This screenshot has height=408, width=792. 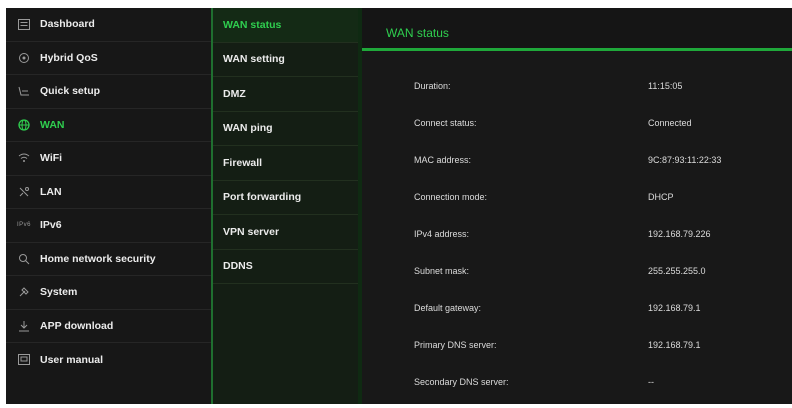 I want to click on info-row-ipv4-address: IPv4 address: 192.168.79.226, so click(x=577, y=236).